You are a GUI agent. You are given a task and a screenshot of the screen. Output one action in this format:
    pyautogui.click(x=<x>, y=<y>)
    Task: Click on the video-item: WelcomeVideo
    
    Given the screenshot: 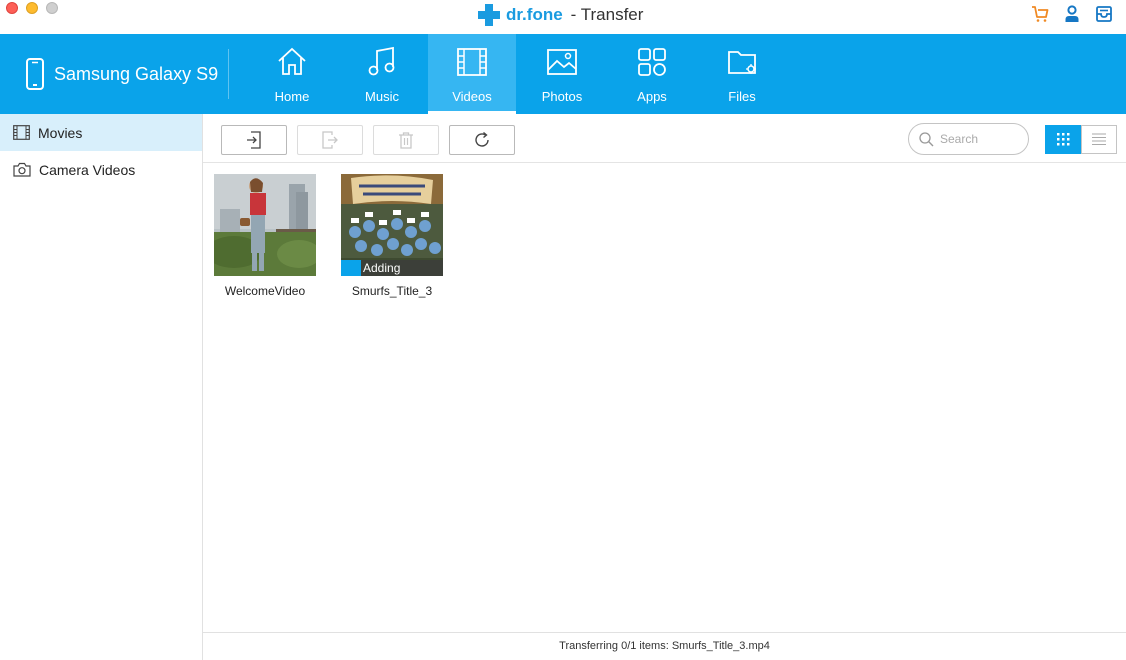 What is the action you would take?
    pyautogui.click(x=265, y=236)
    